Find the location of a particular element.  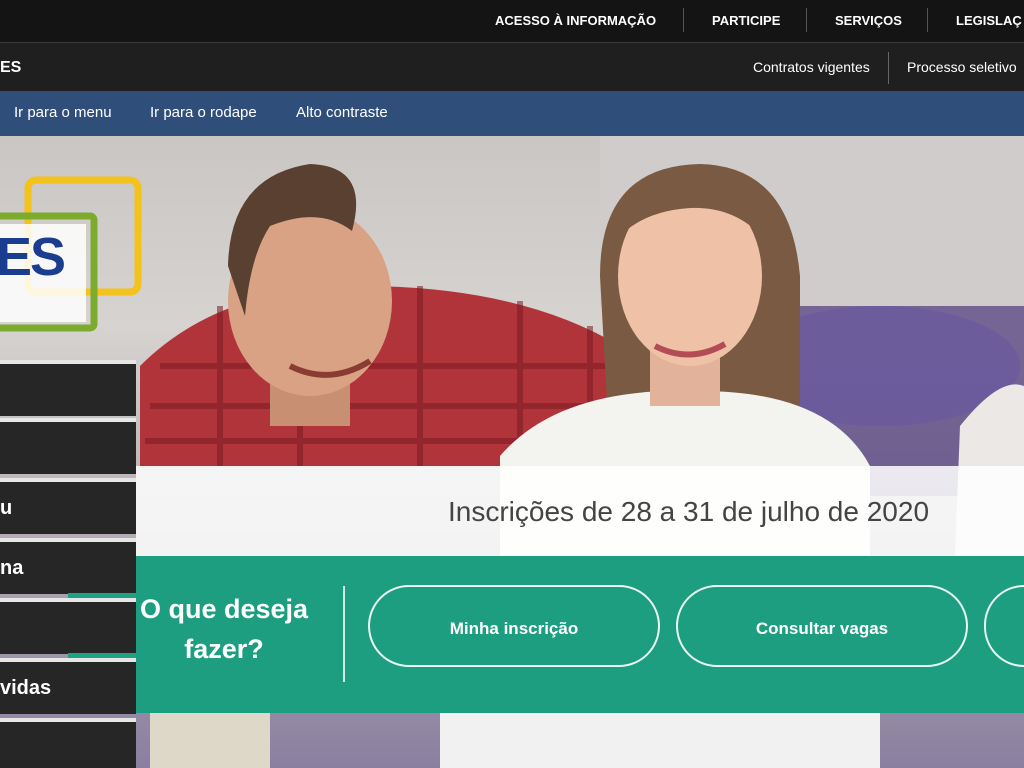

gov-link-acesso-informacao: ACESSO À INFORMAÇÃO is located at coordinates (575, 20).